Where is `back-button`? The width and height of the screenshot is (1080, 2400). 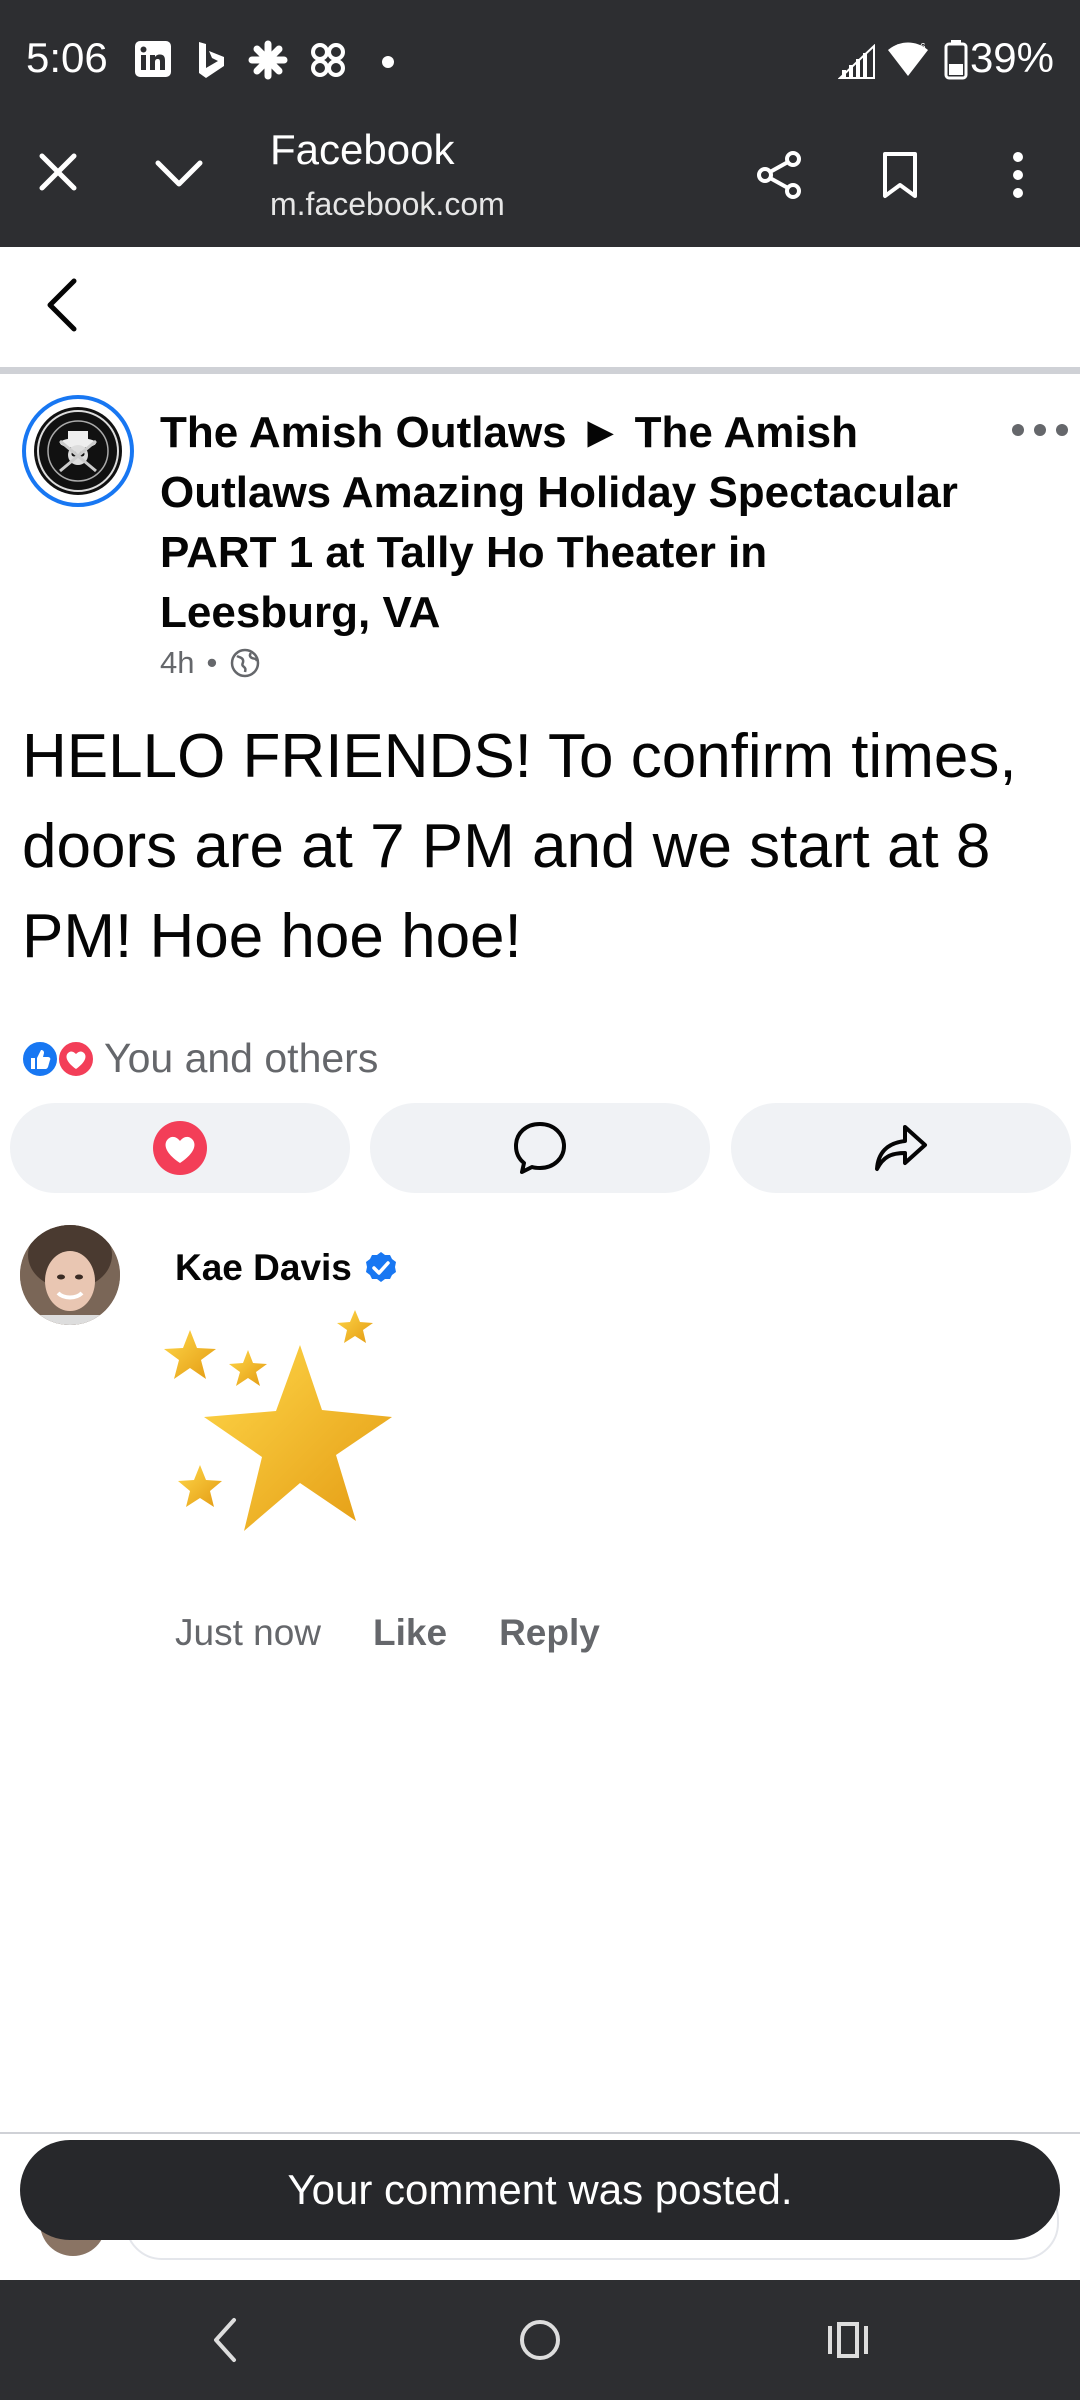 back-button is located at coordinates (62, 307).